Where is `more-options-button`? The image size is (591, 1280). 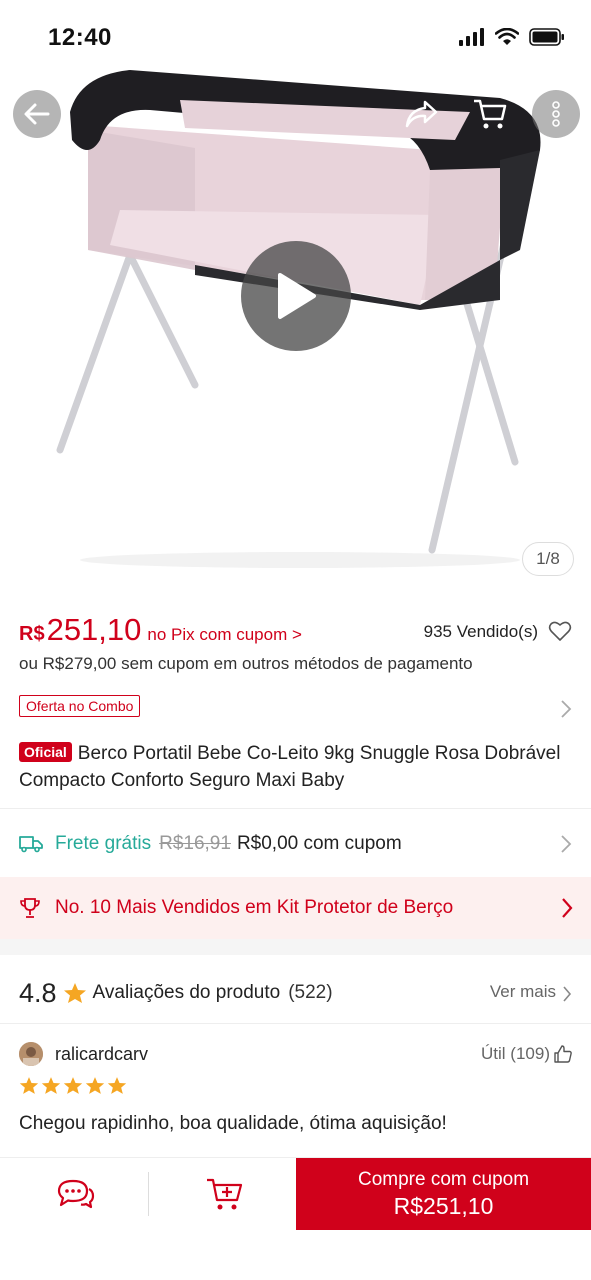
more-options-button is located at coordinates (556, 114).